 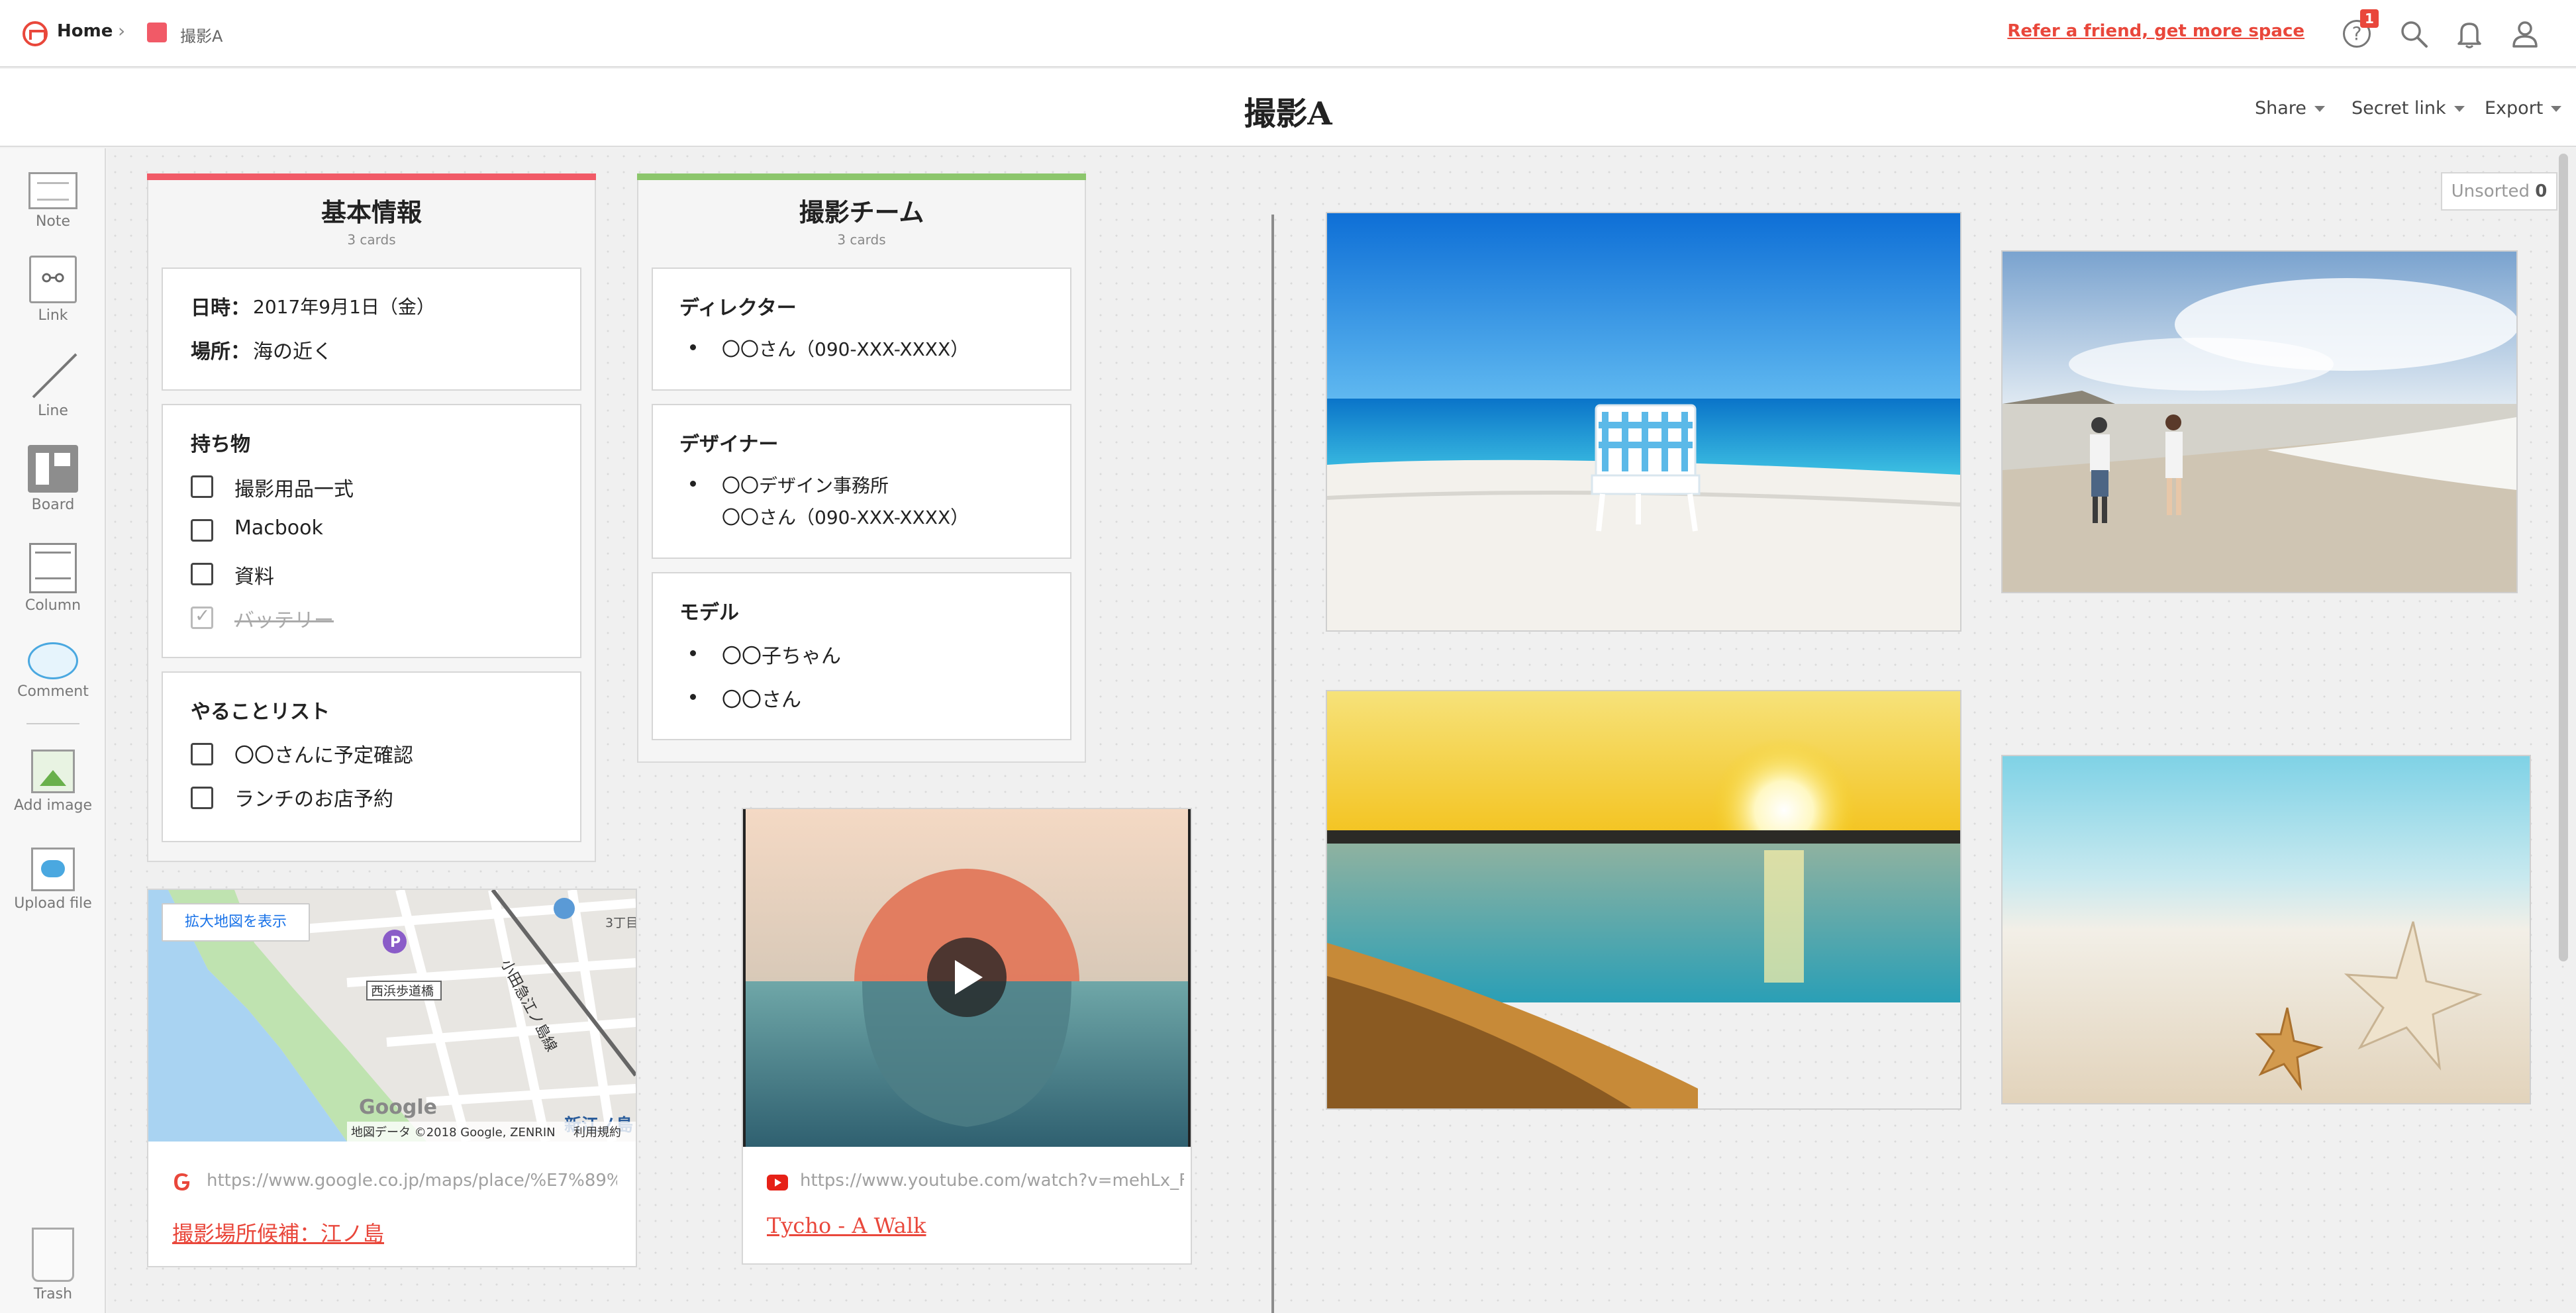 What do you see at coordinates (53, 870) in the screenshot?
I see `upload-icon` at bounding box center [53, 870].